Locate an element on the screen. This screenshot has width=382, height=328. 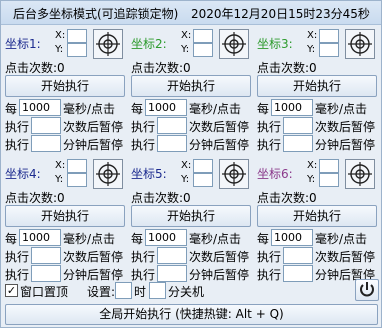
global-start-button: 全局开始执行 (快捷热键: Alt + Q) is located at coordinates (191, 314).